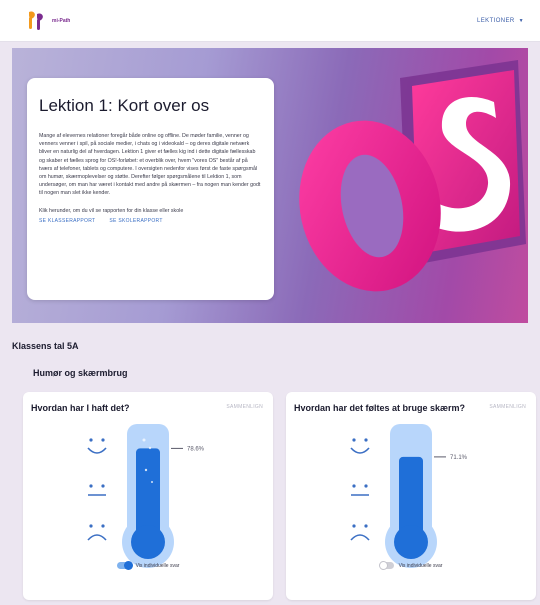  What do you see at coordinates (80, 408) in the screenshot?
I see `mood-card-title: Hvordan har I haft det?` at bounding box center [80, 408].